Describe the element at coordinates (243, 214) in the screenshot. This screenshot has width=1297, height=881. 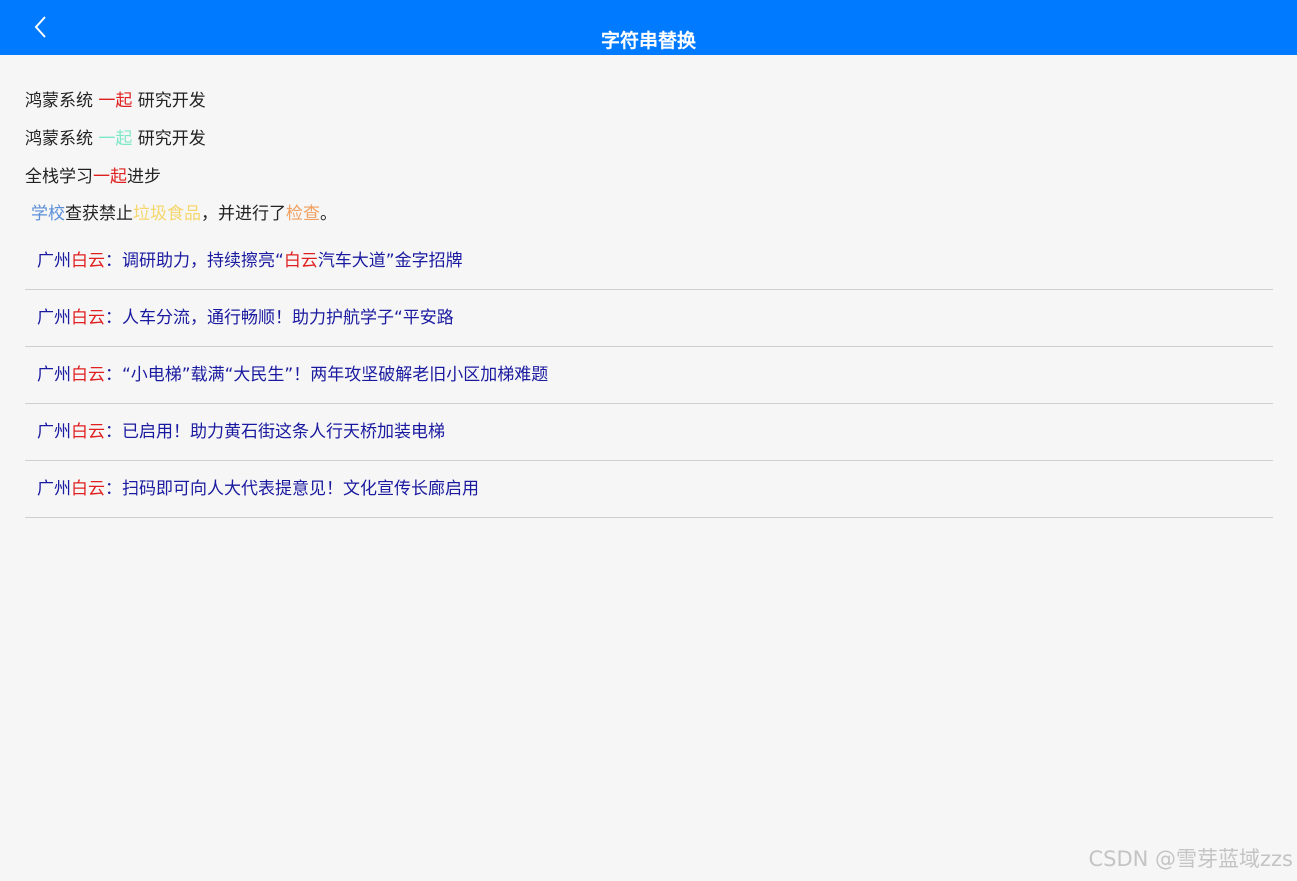
I see `text-segment: ，并进行了` at that location.